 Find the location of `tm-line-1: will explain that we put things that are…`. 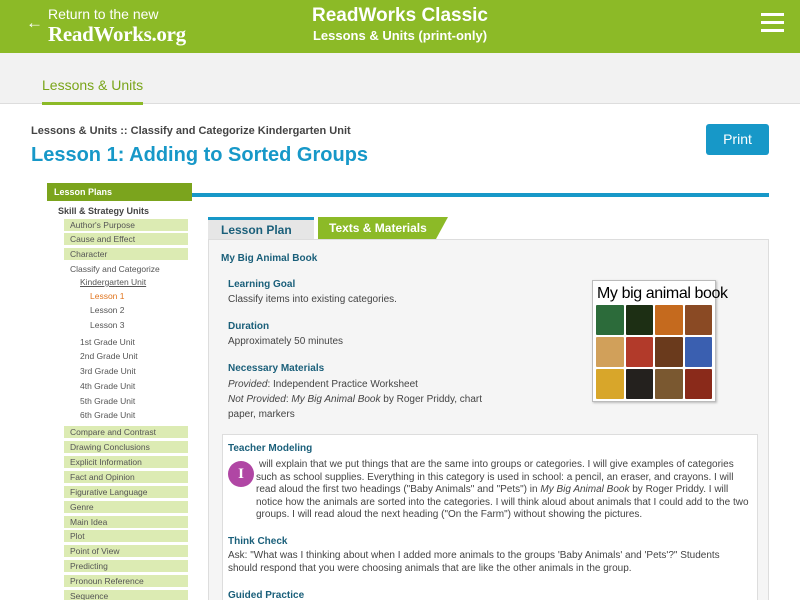

tm-line-1: will explain that we put things that are… is located at coordinates (496, 464).